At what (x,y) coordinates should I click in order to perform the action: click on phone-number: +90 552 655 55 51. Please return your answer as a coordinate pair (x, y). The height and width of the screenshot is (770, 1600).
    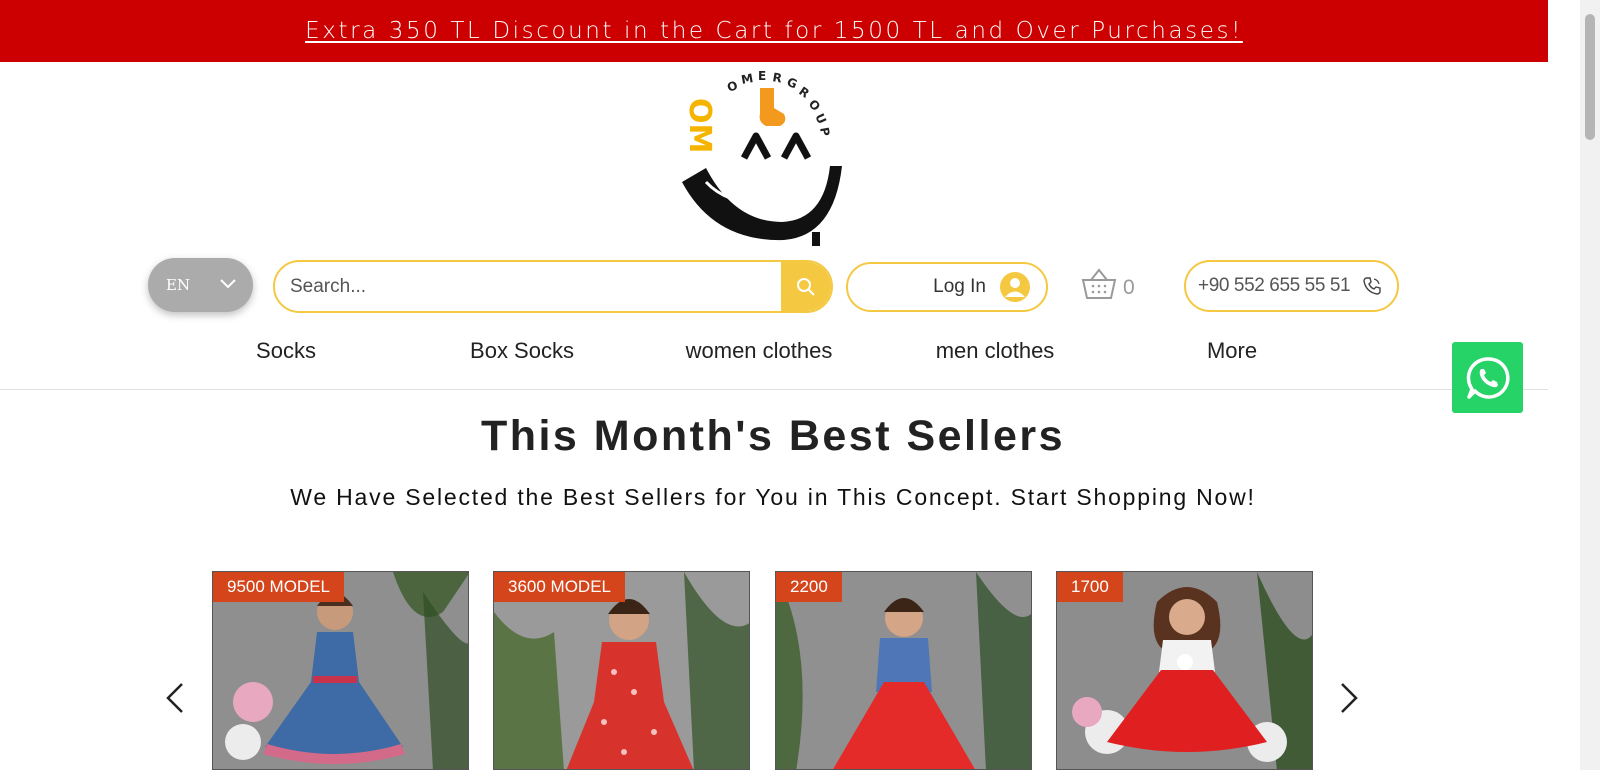
    Looking at the image, I should click on (1274, 285).